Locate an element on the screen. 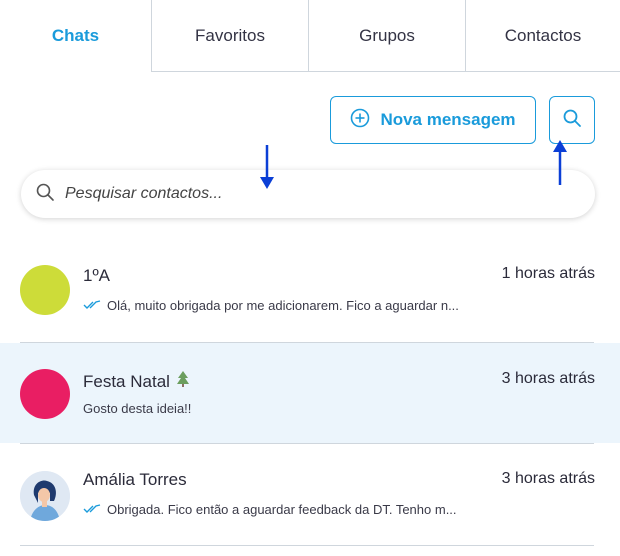 This screenshot has height=556, width=620. tab-bar: Chats Favoritos Grupos Contactos is located at coordinates (310, 36).